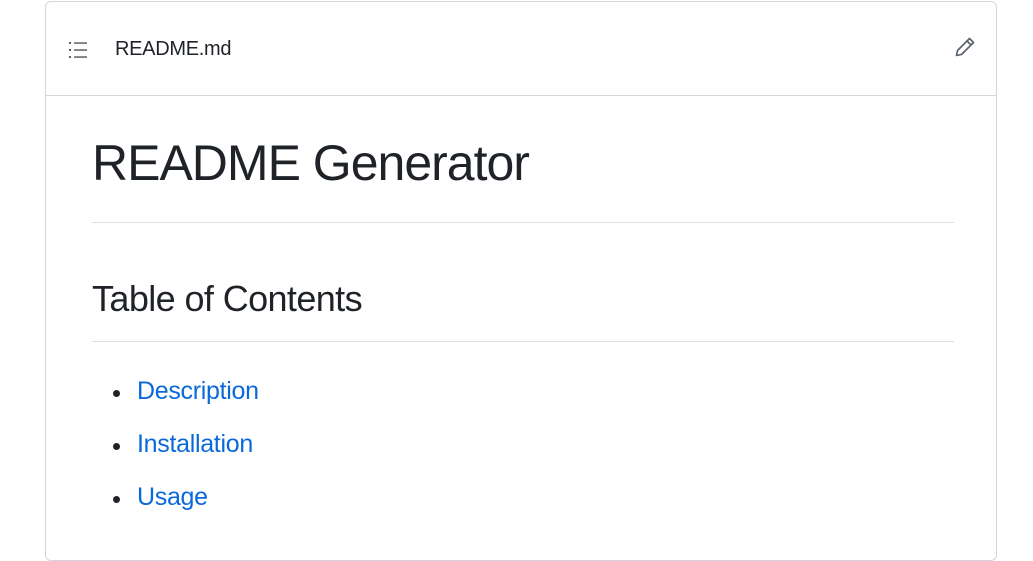 The image size is (1033, 561). Describe the element at coordinates (227, 298) in the screenshot. I see `toc-heading: Table of Contents` at that location.